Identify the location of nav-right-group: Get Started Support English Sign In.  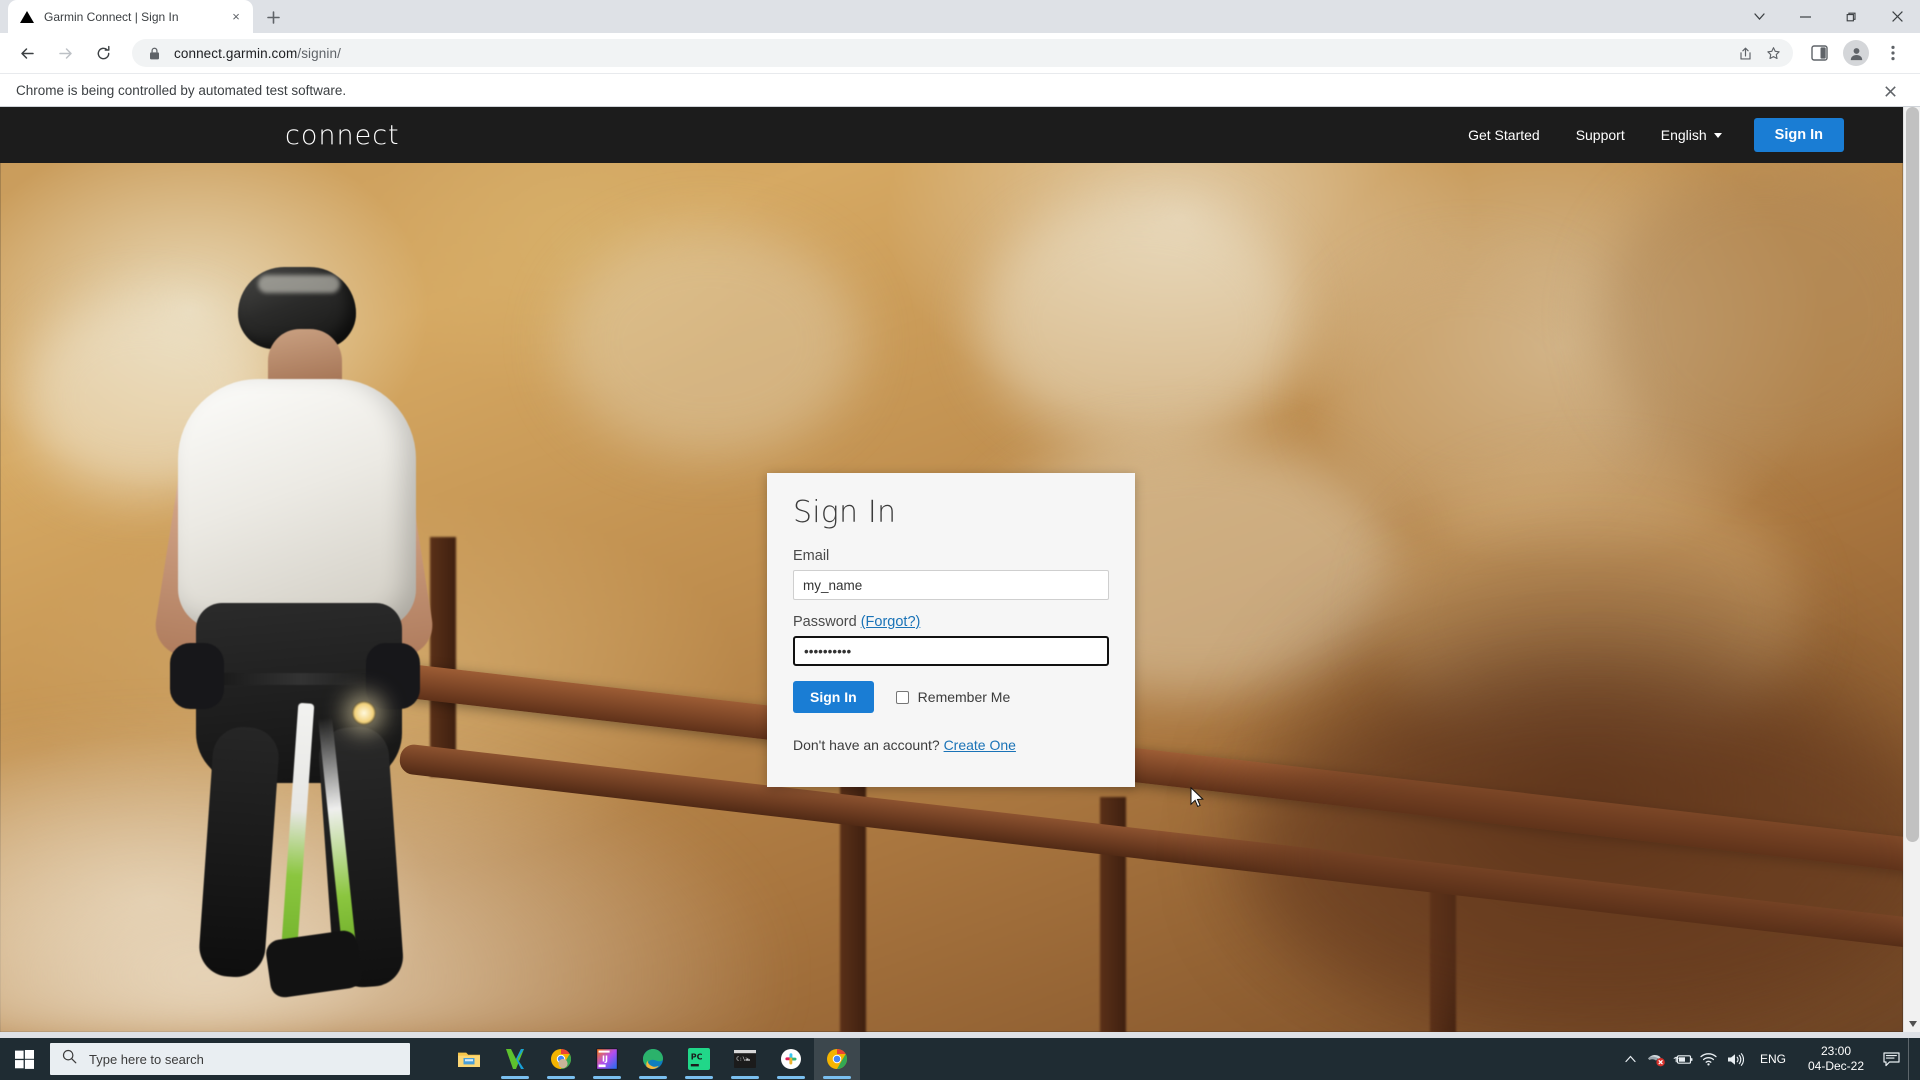
(1647, 135).